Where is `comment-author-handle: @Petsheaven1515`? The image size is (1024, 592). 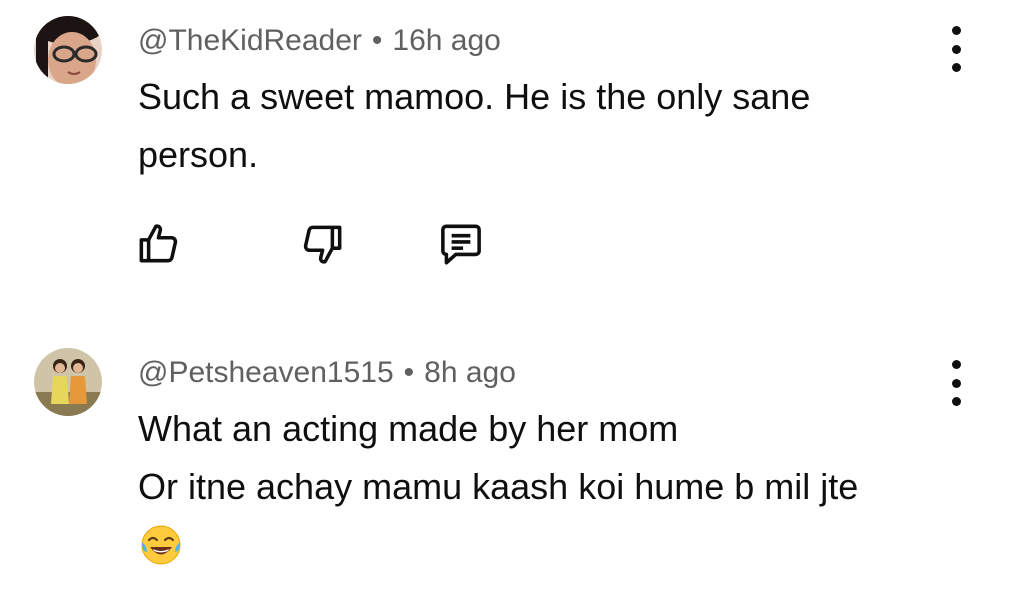 comment-author-handle: @Petsheaven1515 is located at coordinates (266, 372).